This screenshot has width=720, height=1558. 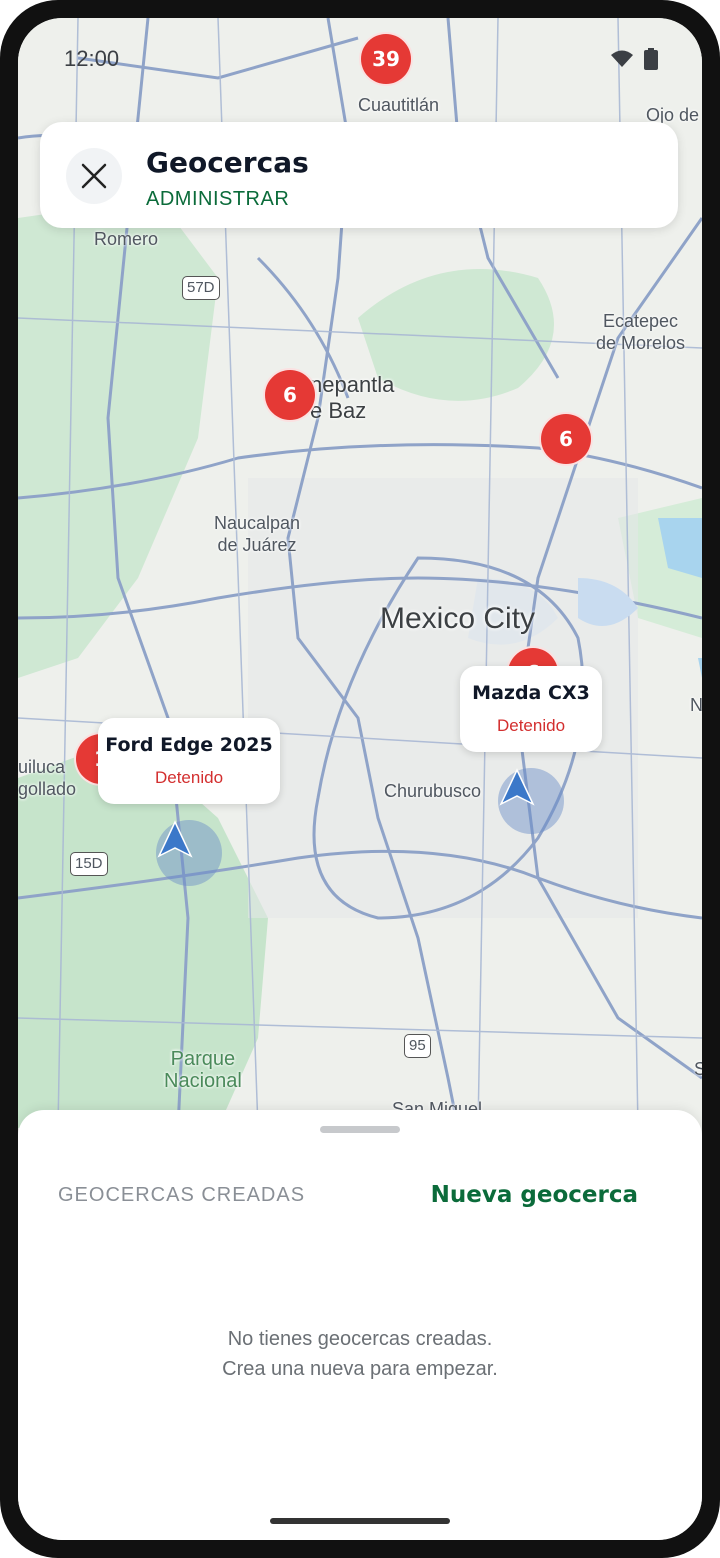 I want to click on place-cuautitlan: Cuautitlán, so click(x=399, y=105).